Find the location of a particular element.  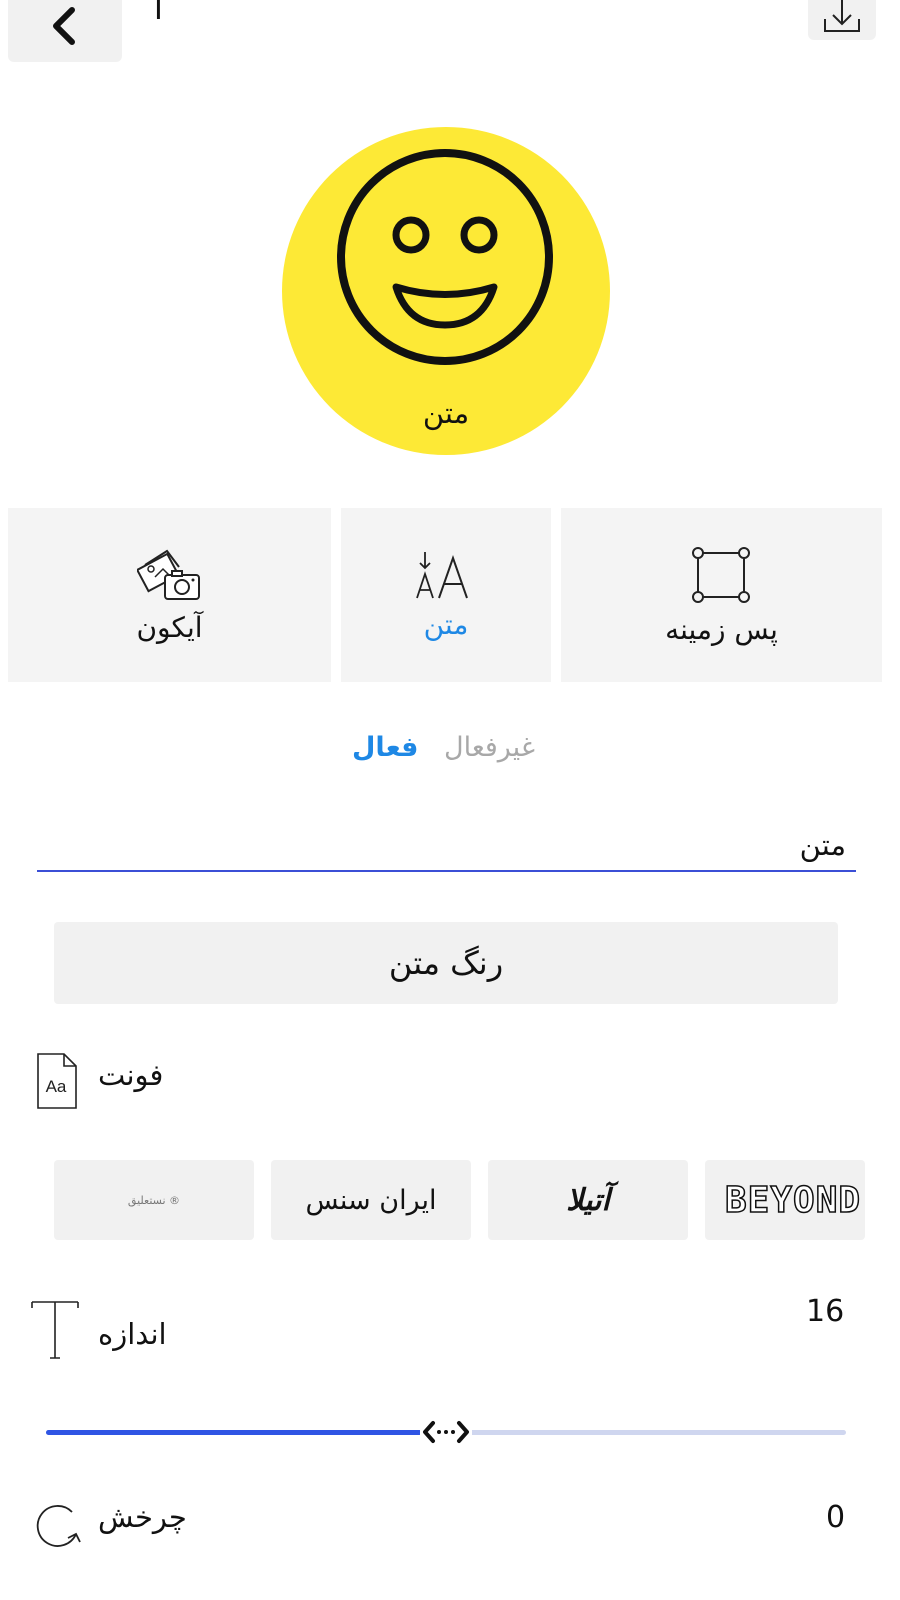

rotation-value: 0 is located at coordinates (836, 1517).